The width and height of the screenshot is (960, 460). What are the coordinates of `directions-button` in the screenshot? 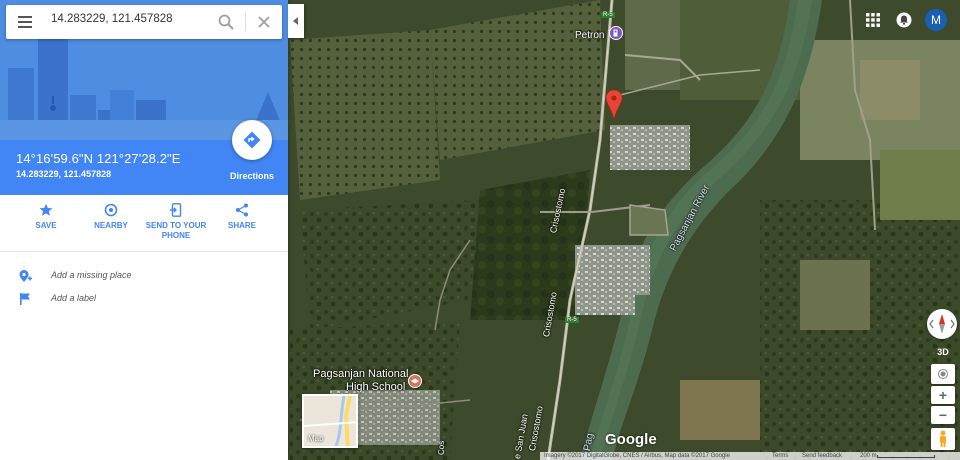 It's located at (252, 140).